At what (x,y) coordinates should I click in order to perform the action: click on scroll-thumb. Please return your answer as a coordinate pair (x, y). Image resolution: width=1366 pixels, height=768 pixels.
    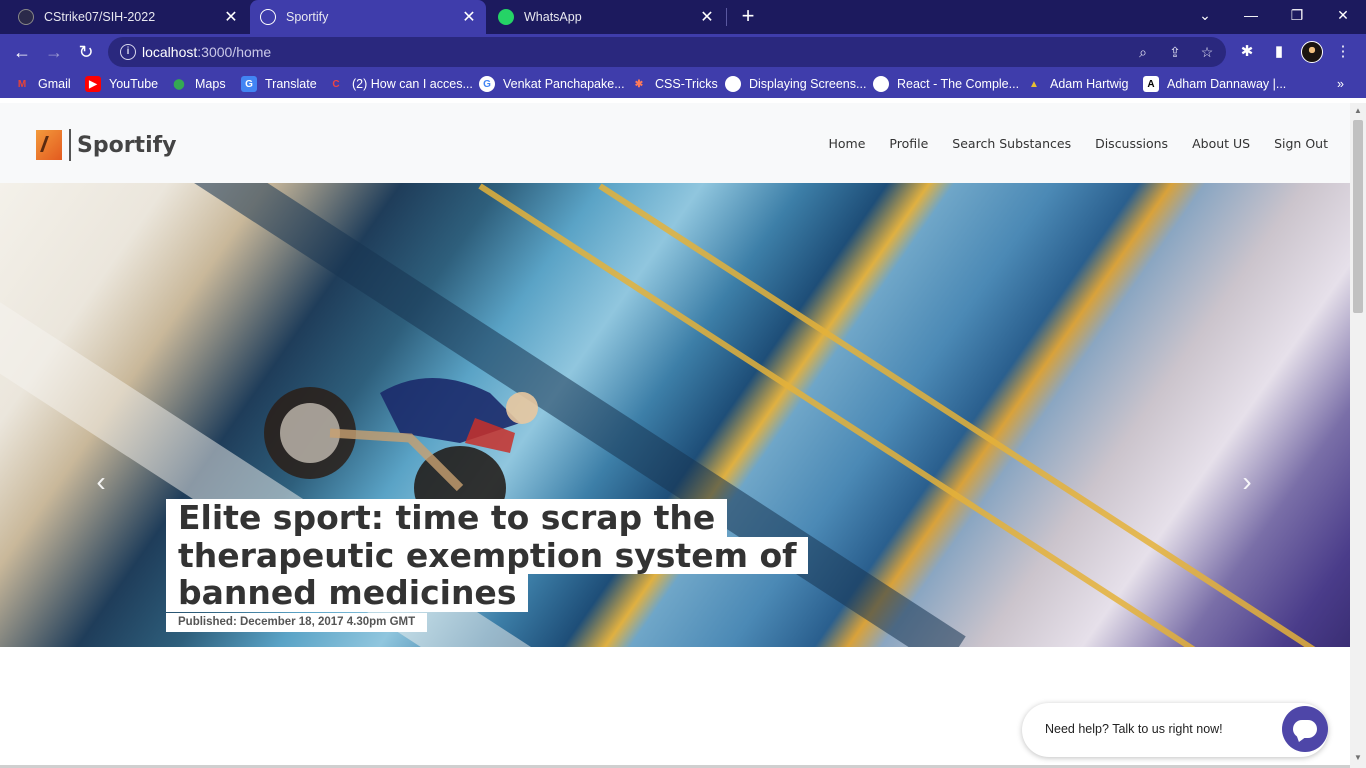
    Looking at the image, I should click on (1358, 216).